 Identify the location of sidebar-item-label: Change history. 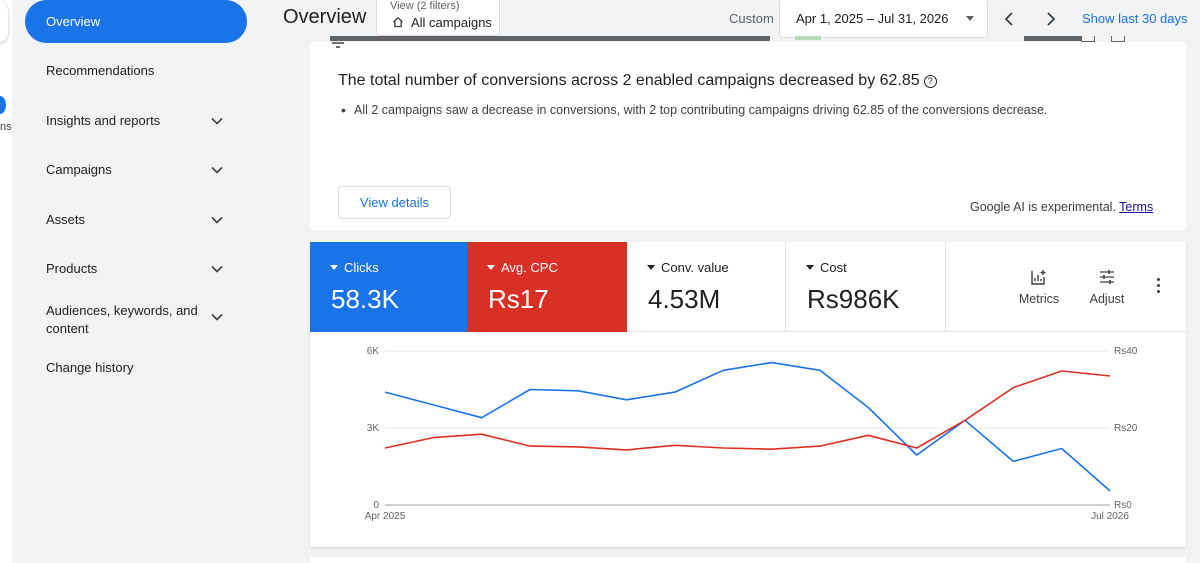
(90, 367).